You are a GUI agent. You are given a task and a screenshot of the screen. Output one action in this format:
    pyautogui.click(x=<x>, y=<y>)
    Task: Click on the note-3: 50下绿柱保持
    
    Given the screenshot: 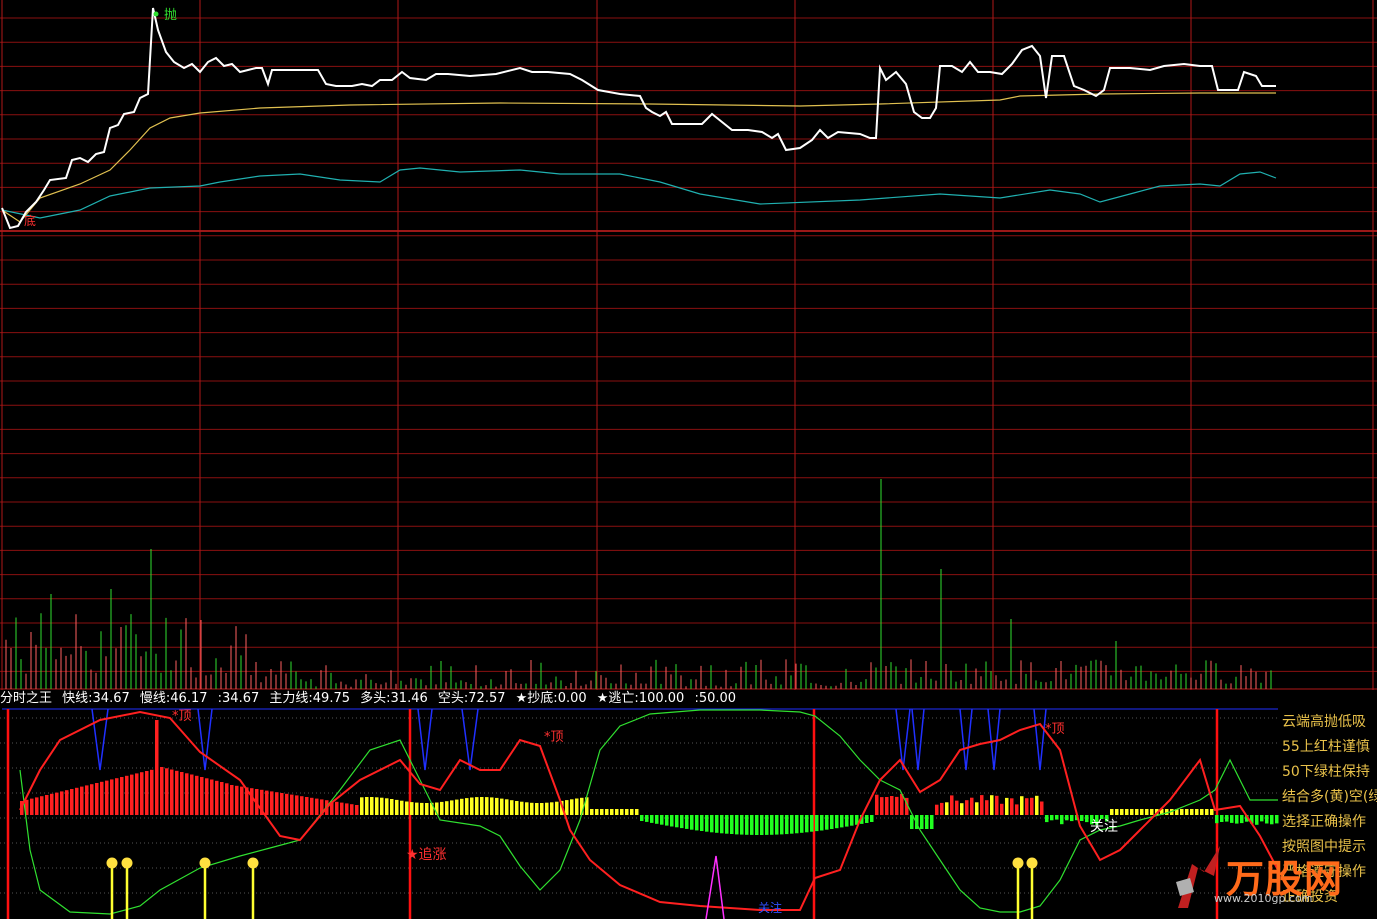 What is the action you would take?
    pyautogui.click(x=1326, y=772)
    